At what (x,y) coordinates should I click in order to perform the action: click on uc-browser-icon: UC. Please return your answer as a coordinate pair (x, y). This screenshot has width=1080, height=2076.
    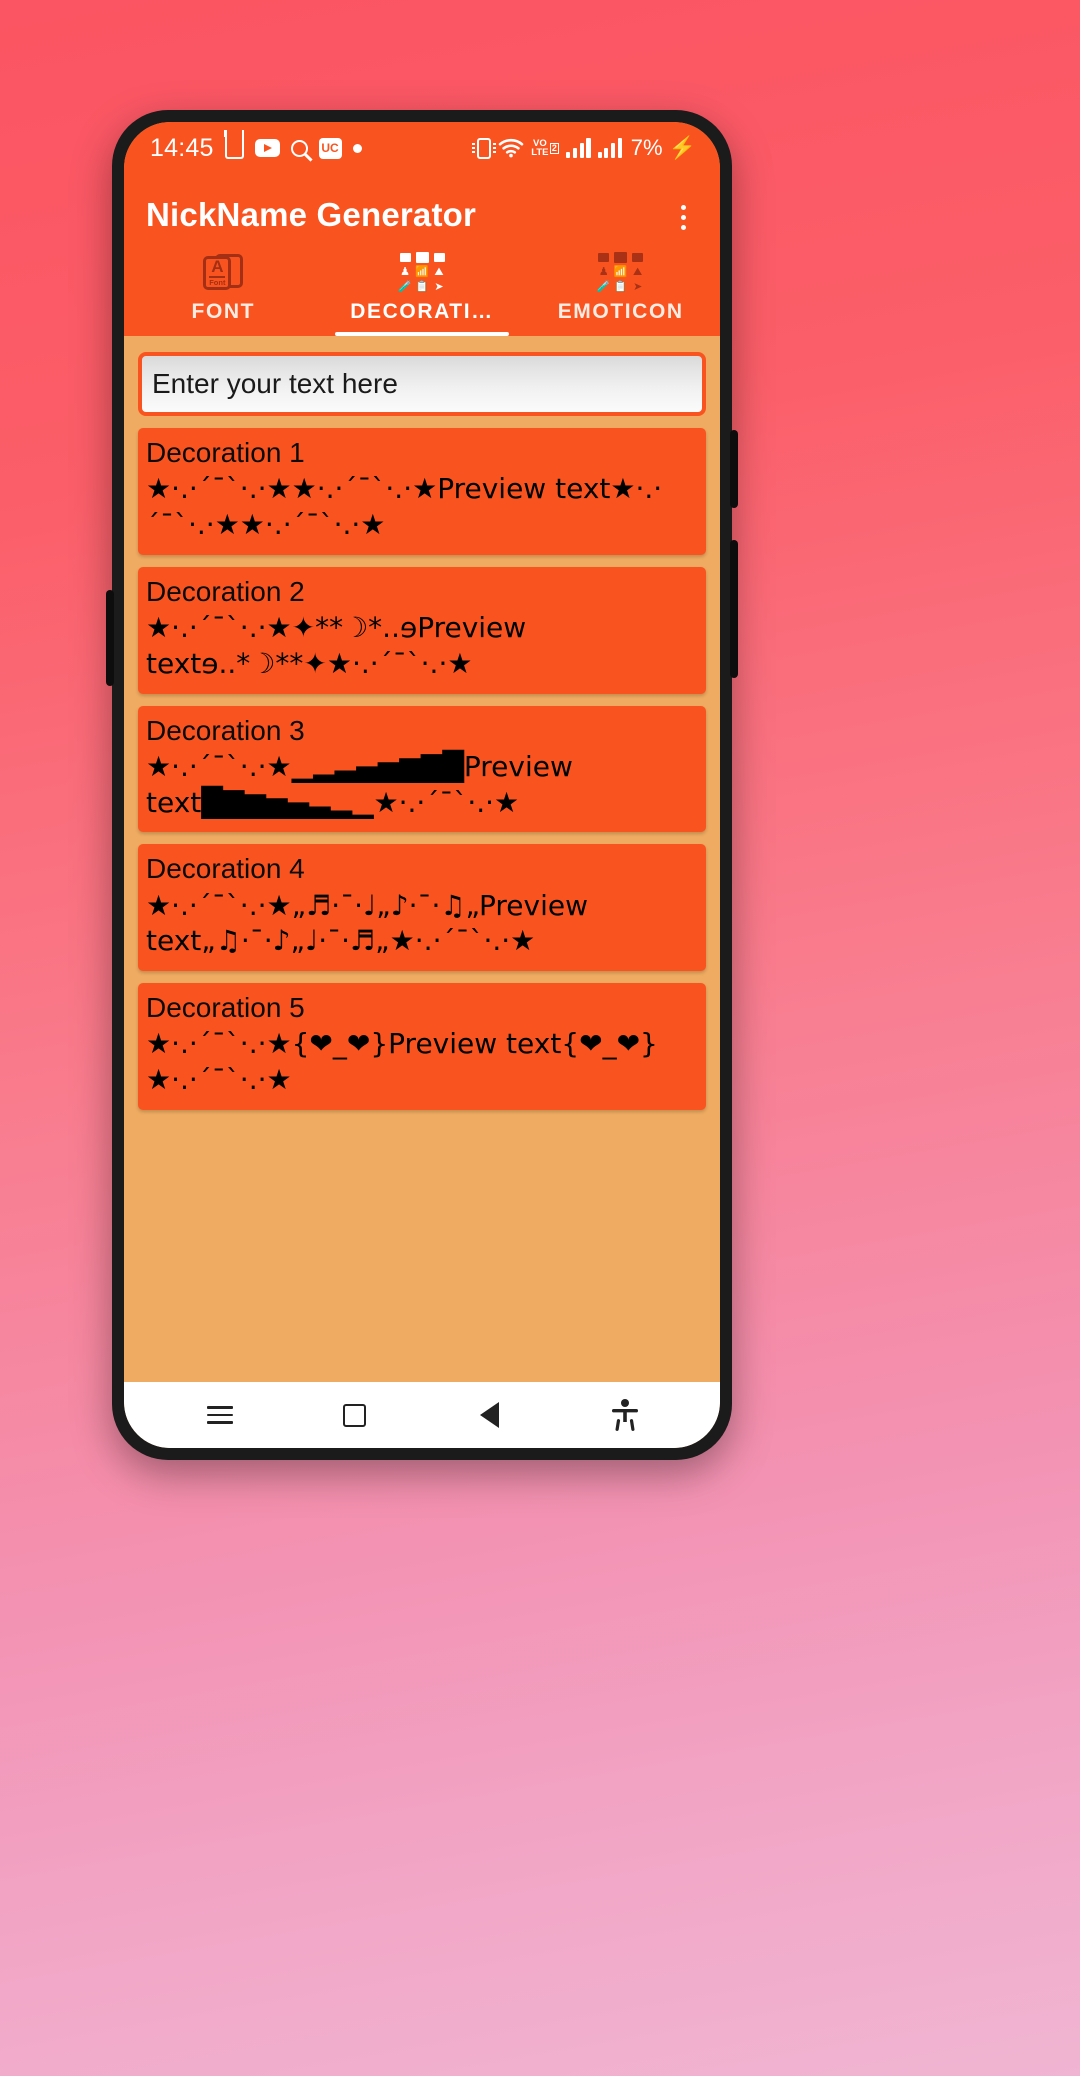
    Looking at the image, I should click on (330, 148).